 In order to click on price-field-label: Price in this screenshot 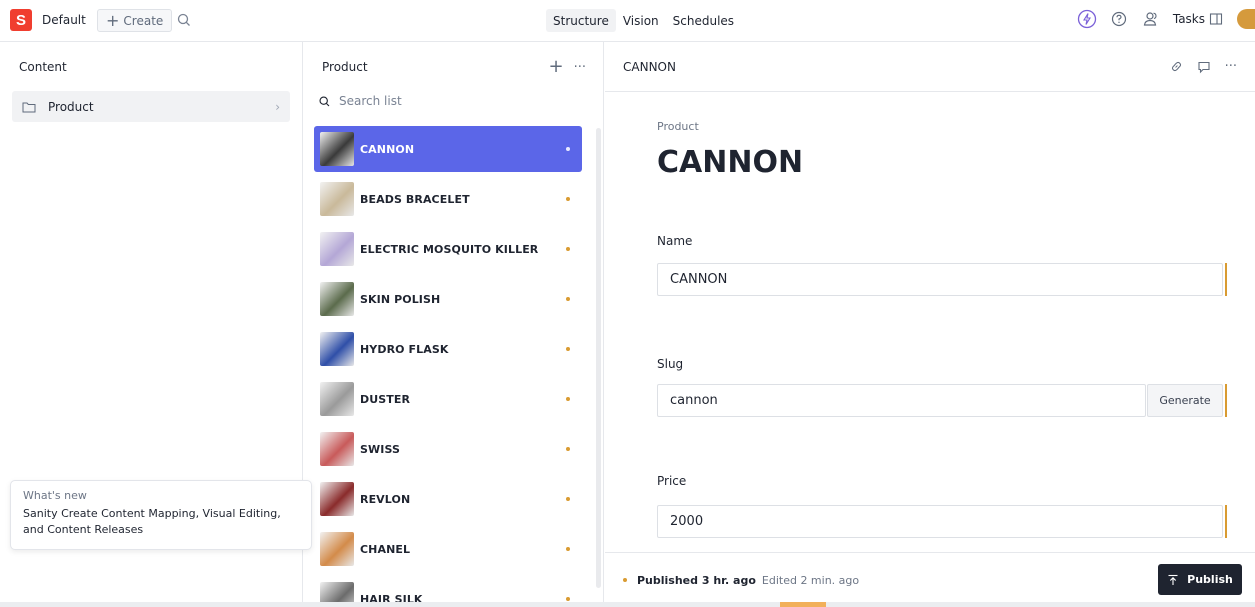, I will do `click(672, 481)`.